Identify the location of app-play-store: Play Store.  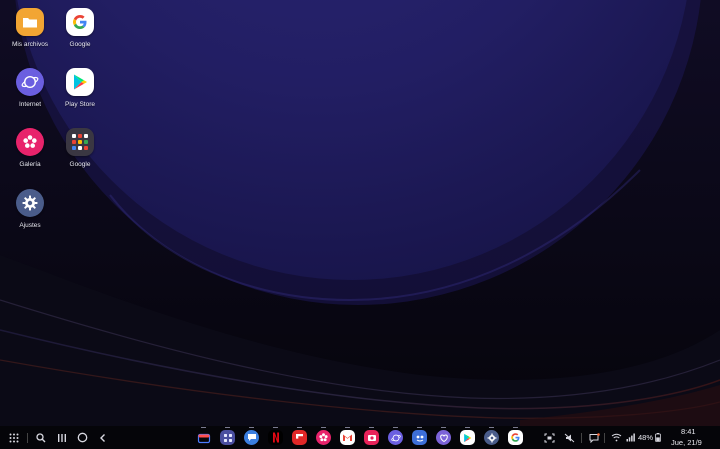
(80, 88).